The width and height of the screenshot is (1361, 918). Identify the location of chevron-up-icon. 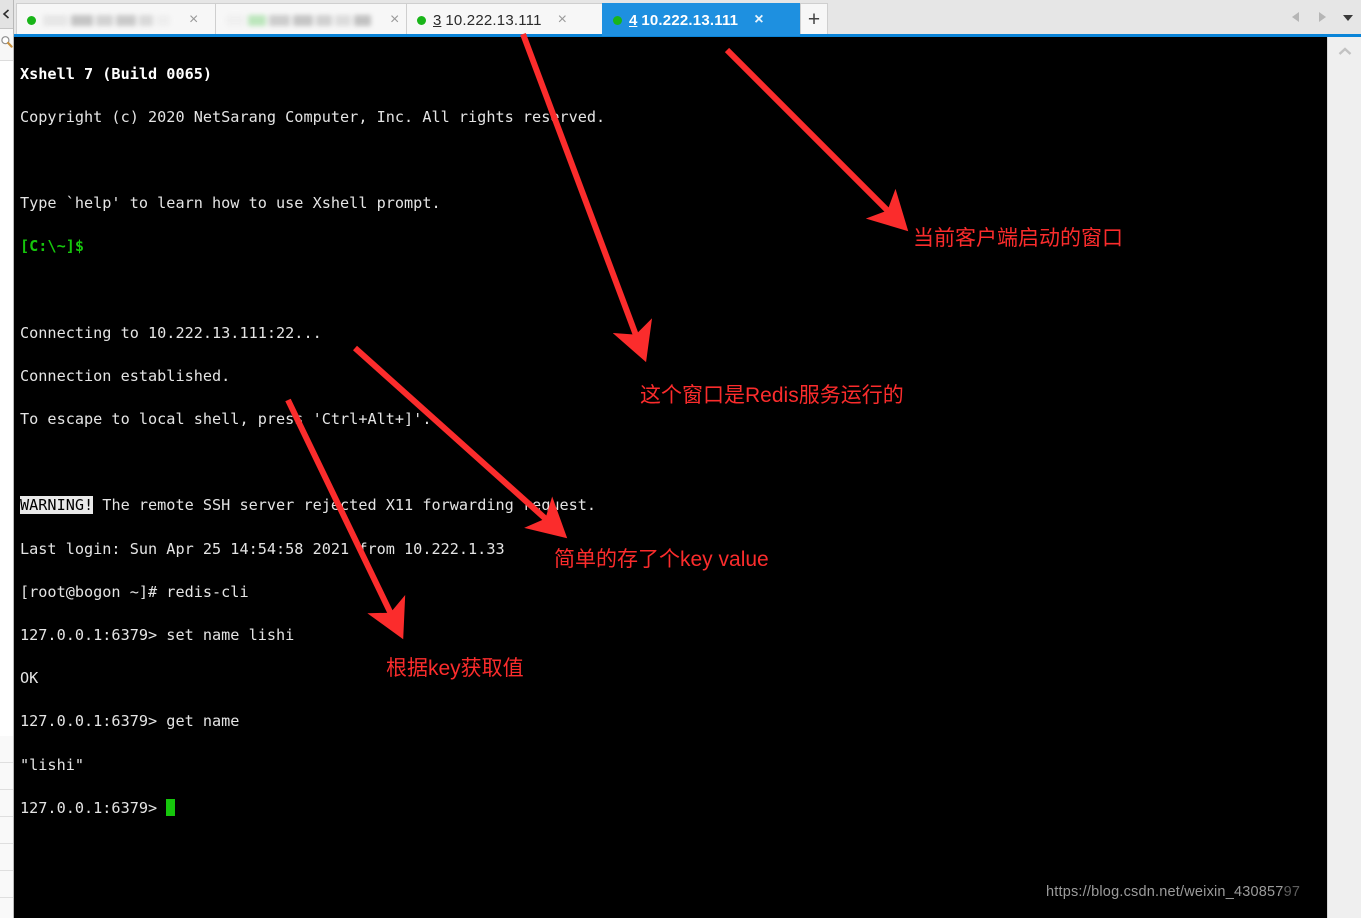
(1345, 53).